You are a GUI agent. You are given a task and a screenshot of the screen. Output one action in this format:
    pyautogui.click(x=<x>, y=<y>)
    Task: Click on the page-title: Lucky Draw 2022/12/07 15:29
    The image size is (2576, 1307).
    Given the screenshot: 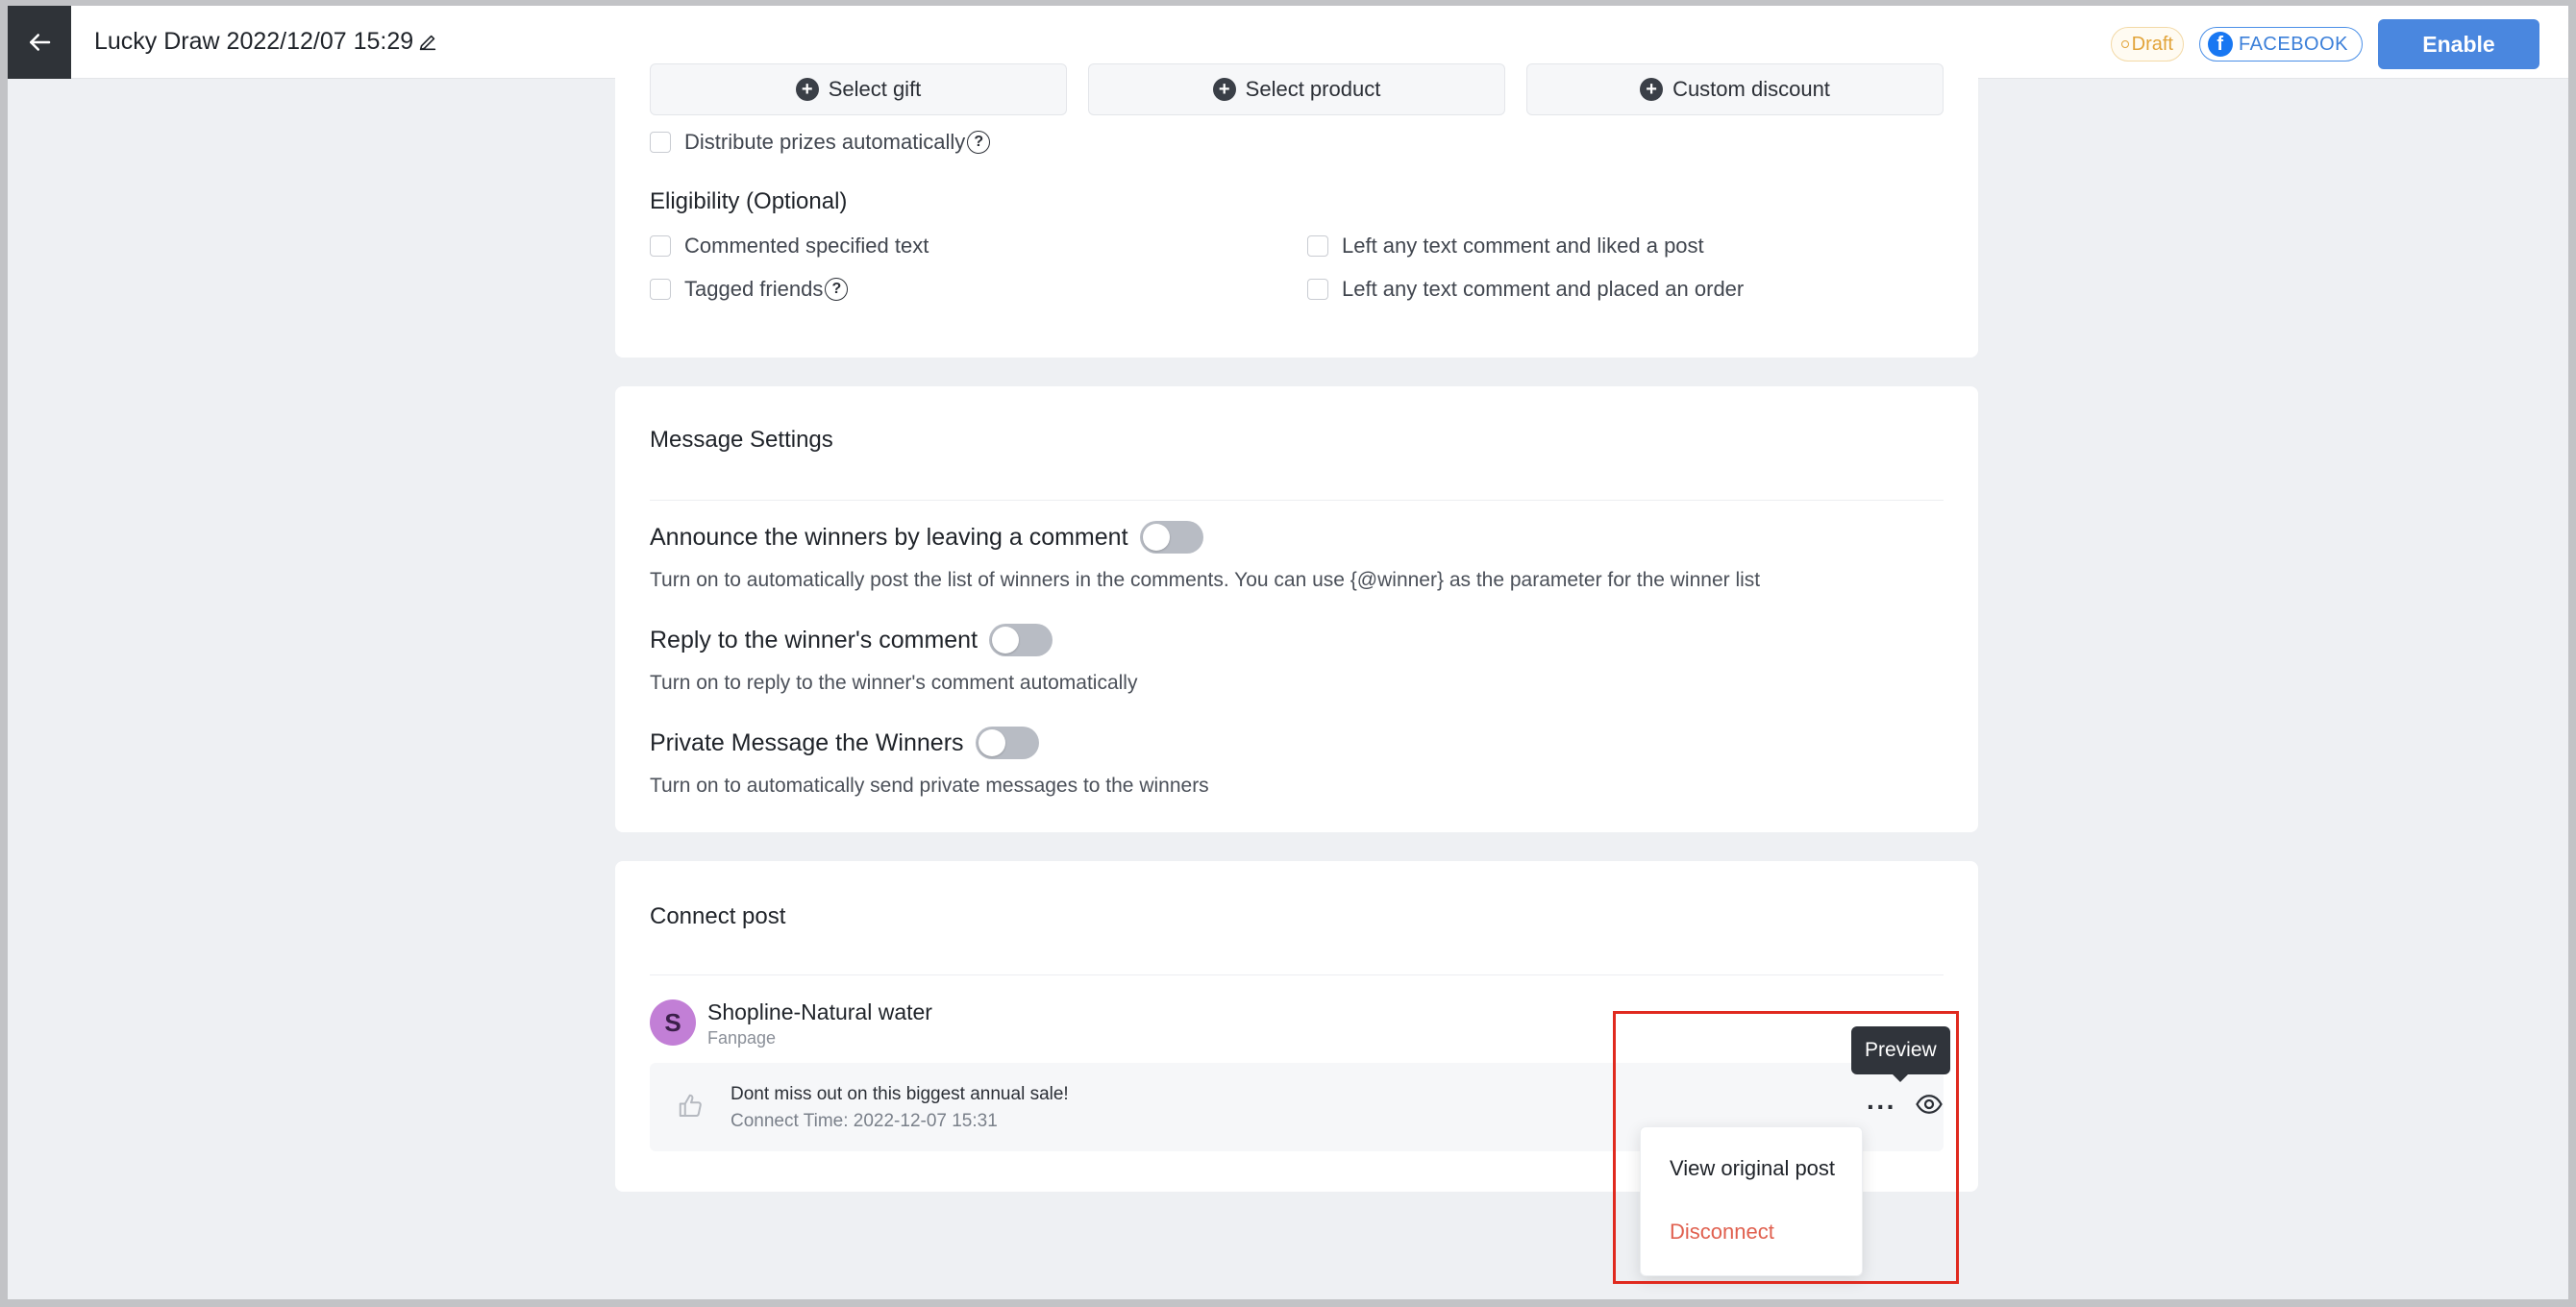 What is the action you would take?
    pyautogui.click(x=254, y=41)
    